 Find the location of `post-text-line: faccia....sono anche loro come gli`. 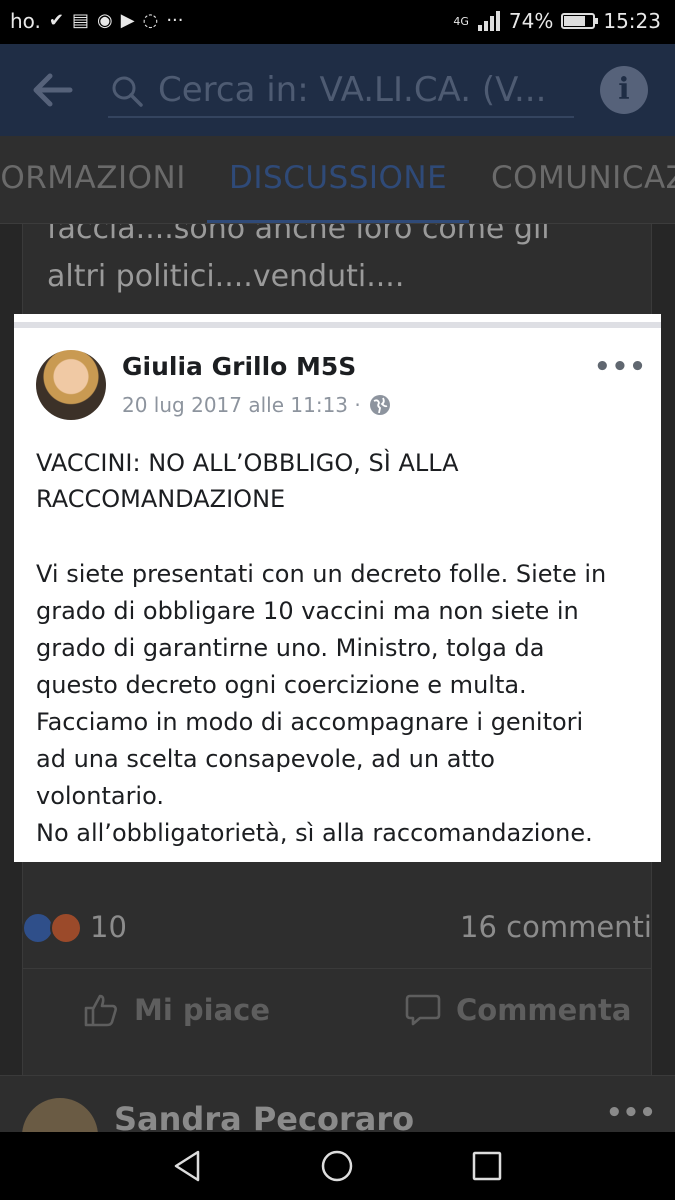

post-text-line: faccia....sono anche loro come gli is located at coordinates (298, 235).